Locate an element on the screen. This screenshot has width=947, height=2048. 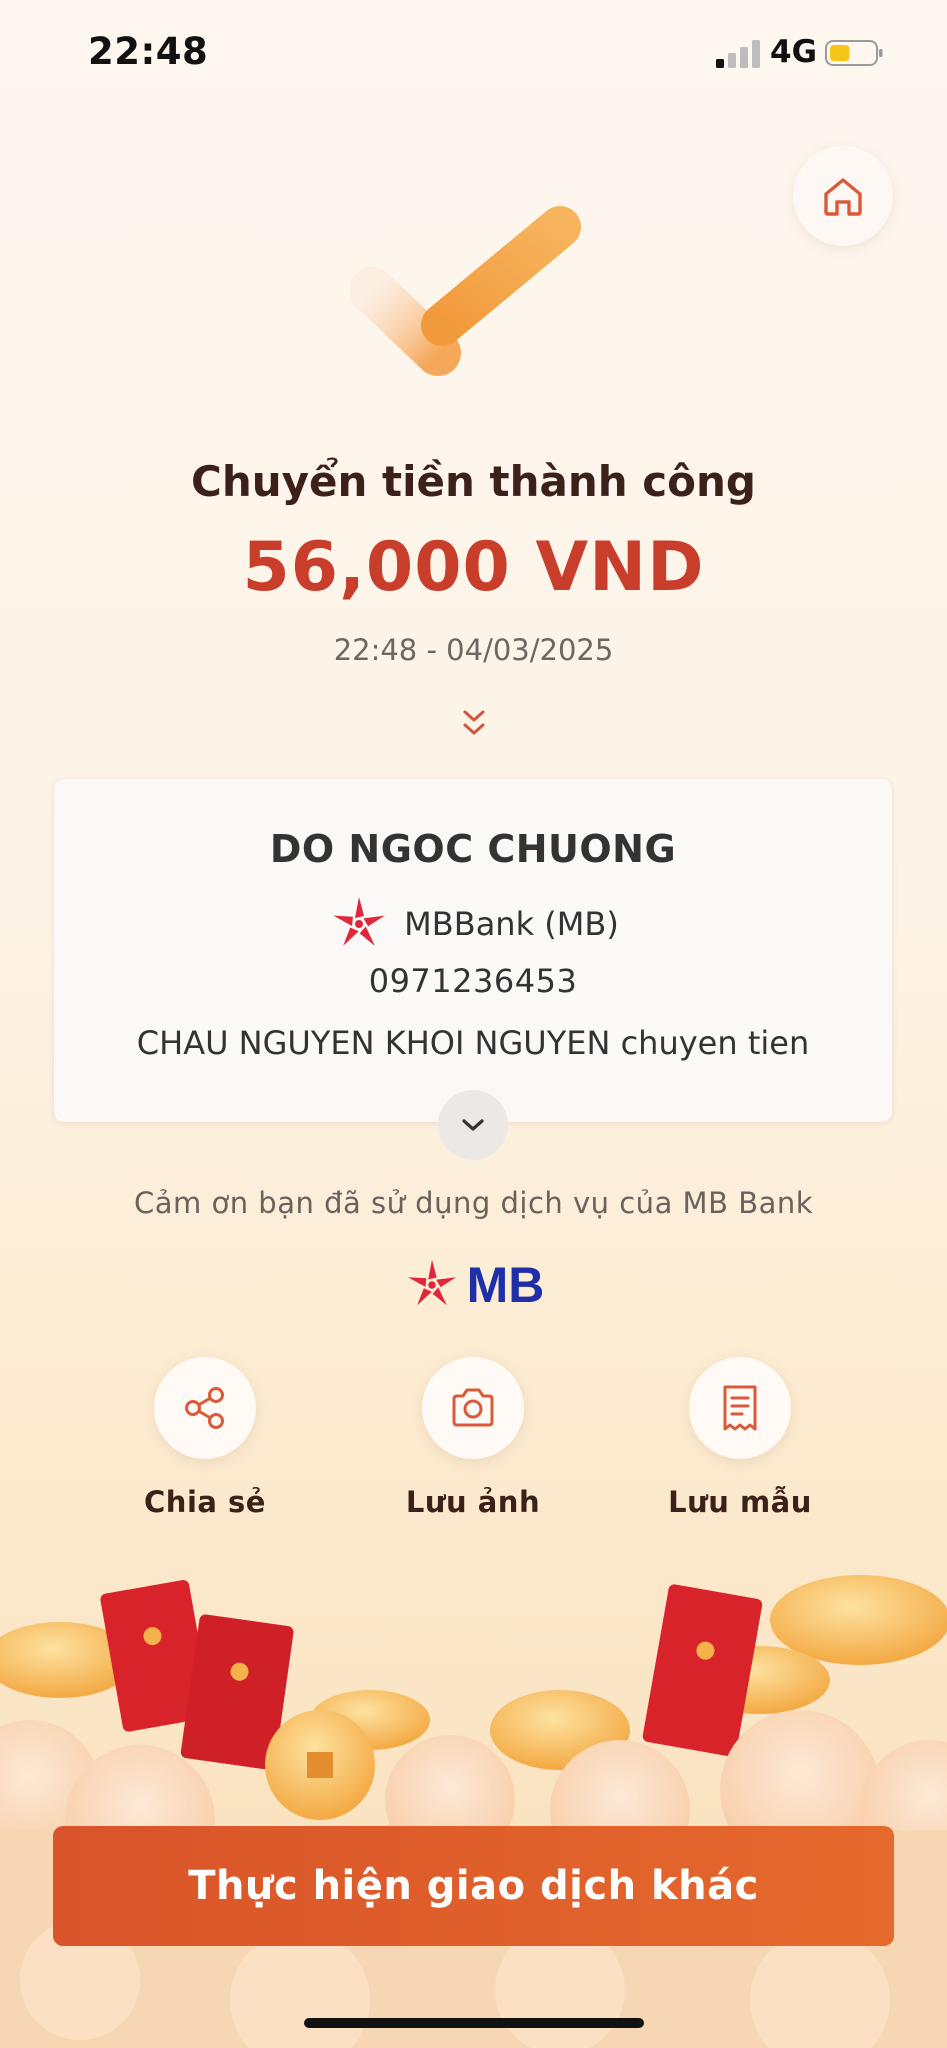
new-transaction-button: Thực hiện giao dịch khác is located at coordinates (473, 1886).